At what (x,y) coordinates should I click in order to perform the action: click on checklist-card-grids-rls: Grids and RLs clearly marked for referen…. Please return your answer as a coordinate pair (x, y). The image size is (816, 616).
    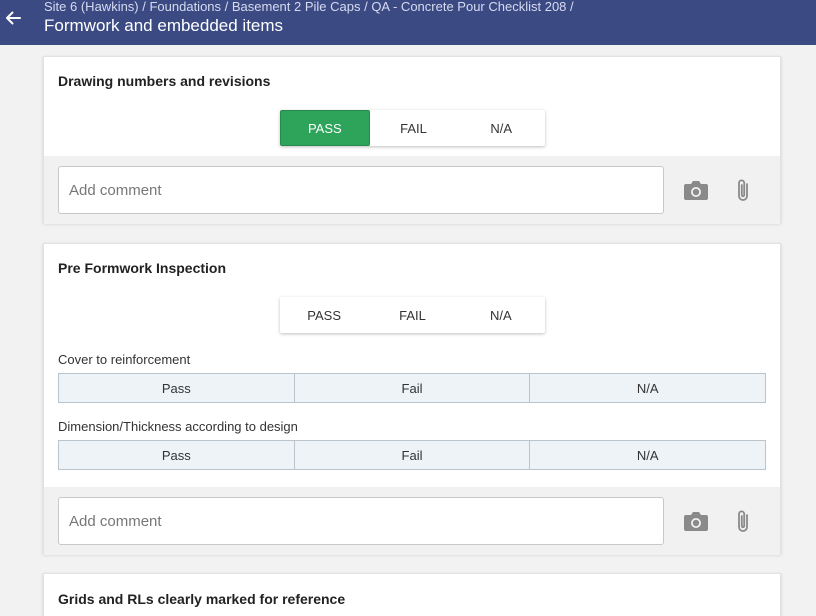
    Looking at the image, I should click on (412, 594).